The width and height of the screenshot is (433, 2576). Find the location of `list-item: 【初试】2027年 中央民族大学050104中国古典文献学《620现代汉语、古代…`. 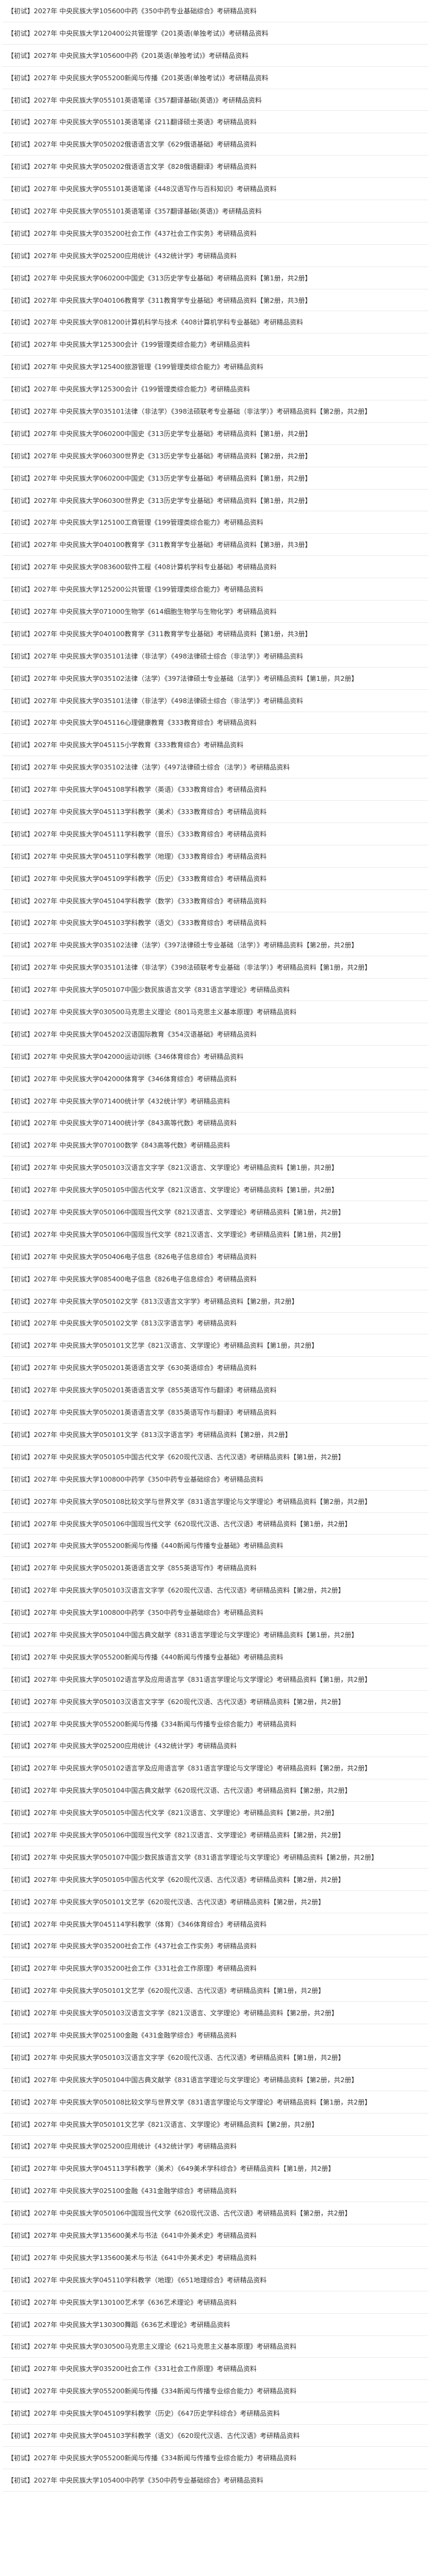

list-item: 【初试】2027年 中央民族大学050104中国古典文献学《620现代汉语、古代… is located at coordinates (215, 1790).